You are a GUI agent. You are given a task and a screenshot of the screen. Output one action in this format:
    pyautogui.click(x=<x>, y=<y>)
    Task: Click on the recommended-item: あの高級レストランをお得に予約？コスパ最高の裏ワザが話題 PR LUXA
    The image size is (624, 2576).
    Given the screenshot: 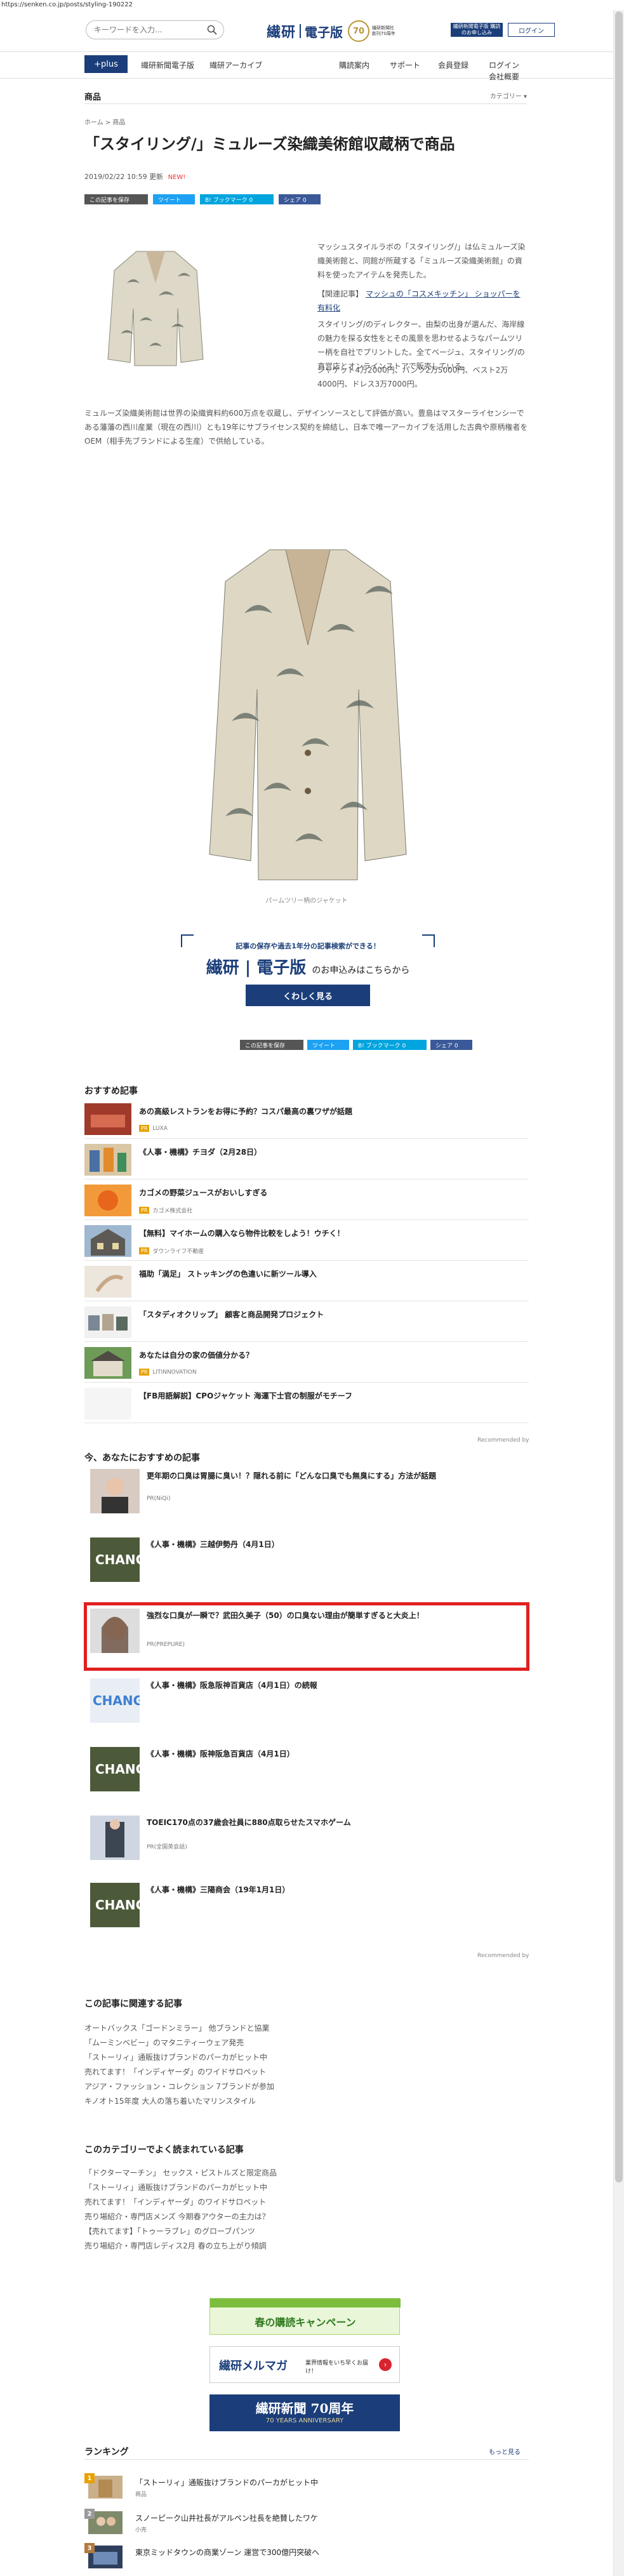 What is the action you would take?
    pyautogui.click(x=306, y=1119)
    